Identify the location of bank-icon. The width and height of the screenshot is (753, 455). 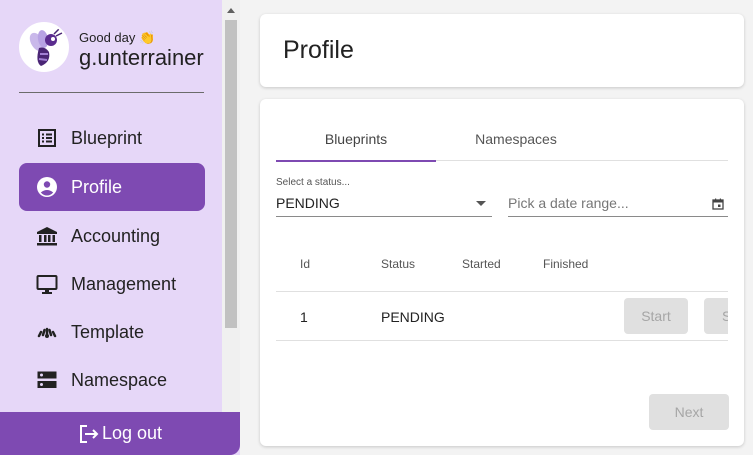
(47, 236).